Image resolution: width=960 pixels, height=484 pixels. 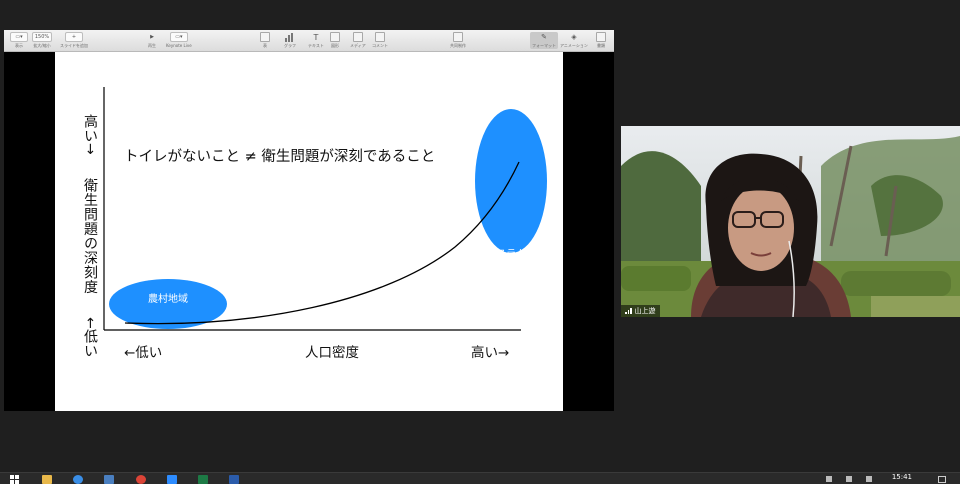 What do you see at coordinates (90, 135) in the screenshot?
I see `y-axis-high: 高い→` at bounding box center [90, 135].